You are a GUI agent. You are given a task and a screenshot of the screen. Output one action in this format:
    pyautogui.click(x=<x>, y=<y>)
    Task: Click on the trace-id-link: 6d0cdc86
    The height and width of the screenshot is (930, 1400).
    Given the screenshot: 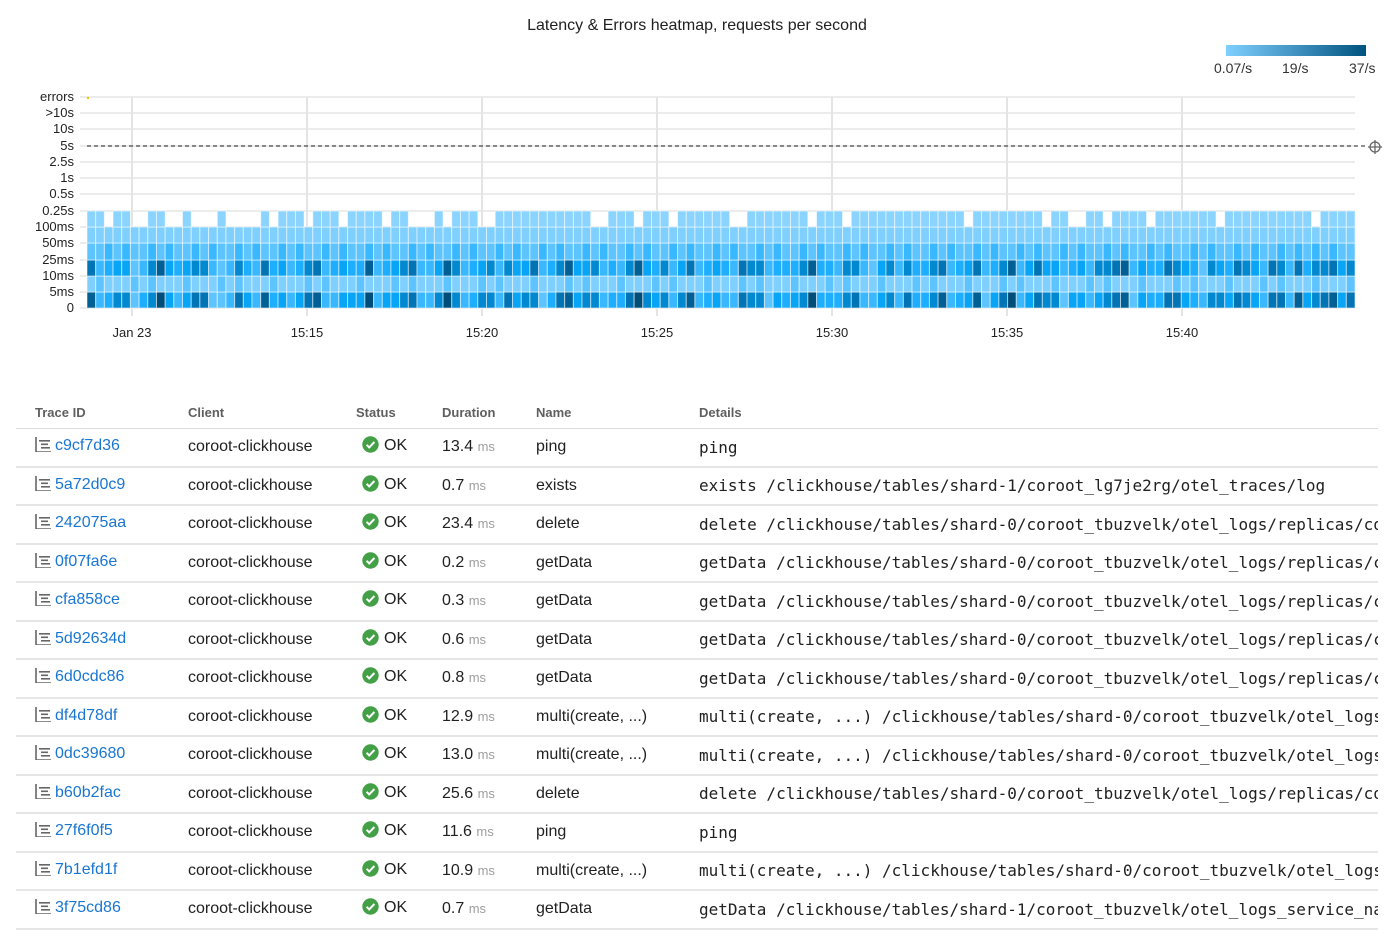 What is the action you would take?
    pyautogui.click(x=89, y=676)
    